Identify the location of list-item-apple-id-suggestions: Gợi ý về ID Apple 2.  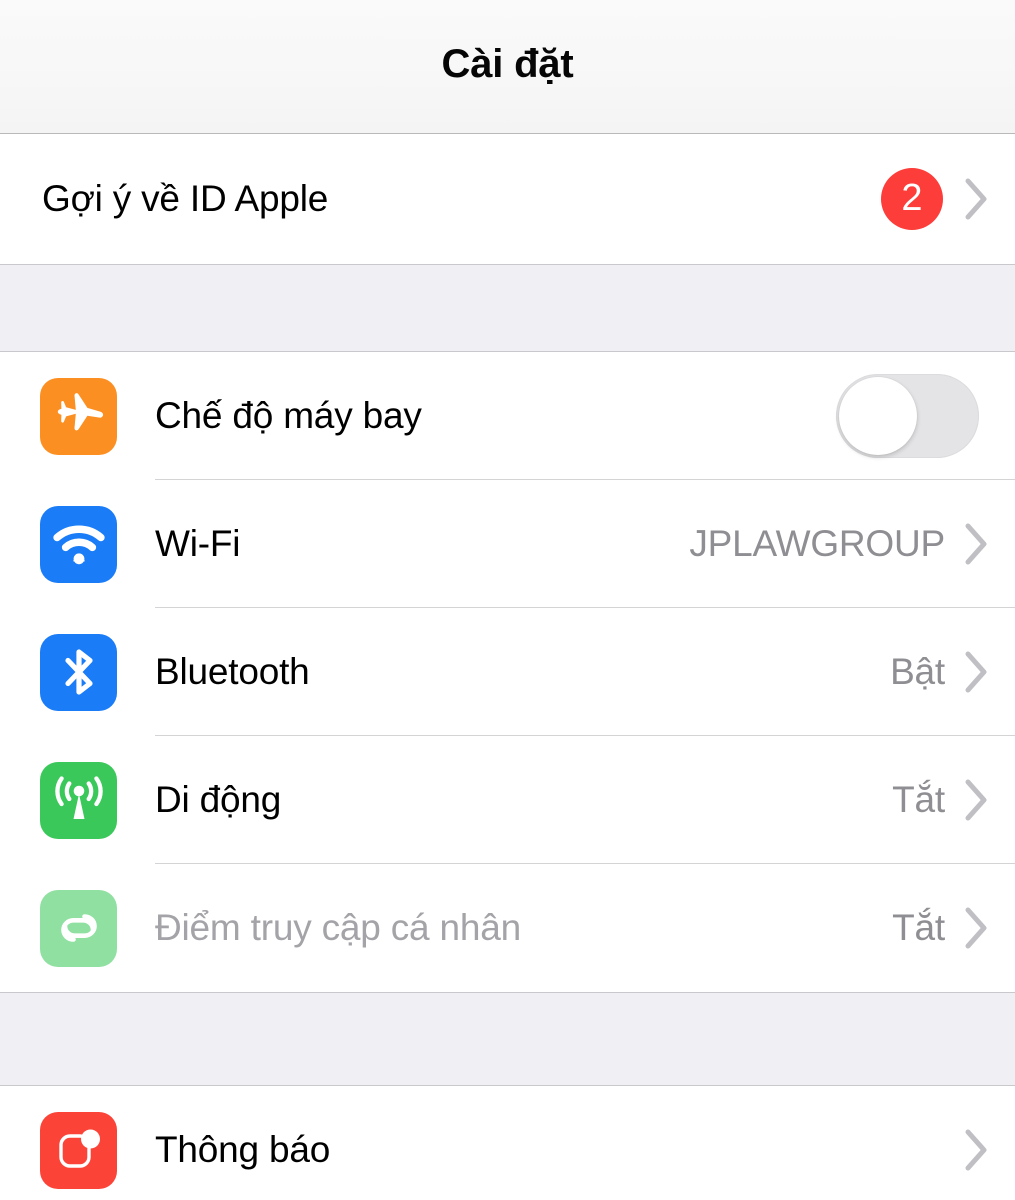
(507, 199).